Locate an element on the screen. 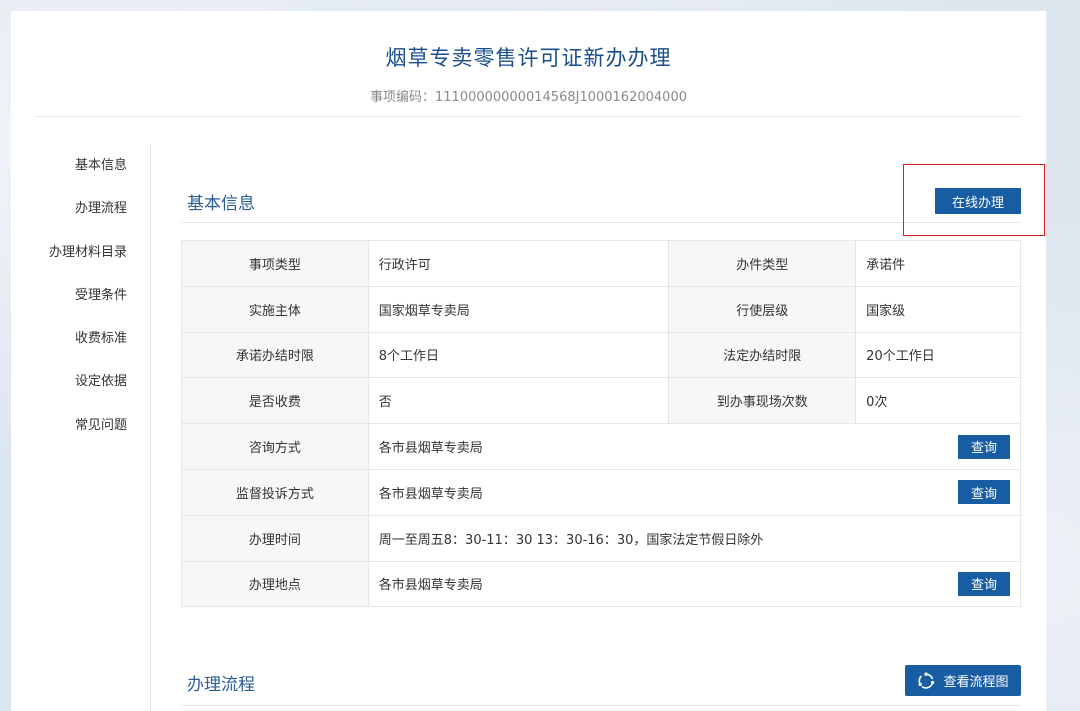 The height and width of the screenshot is (711, 1080). online-apply-button: 在线办理 is located at coordinates (978, 201).